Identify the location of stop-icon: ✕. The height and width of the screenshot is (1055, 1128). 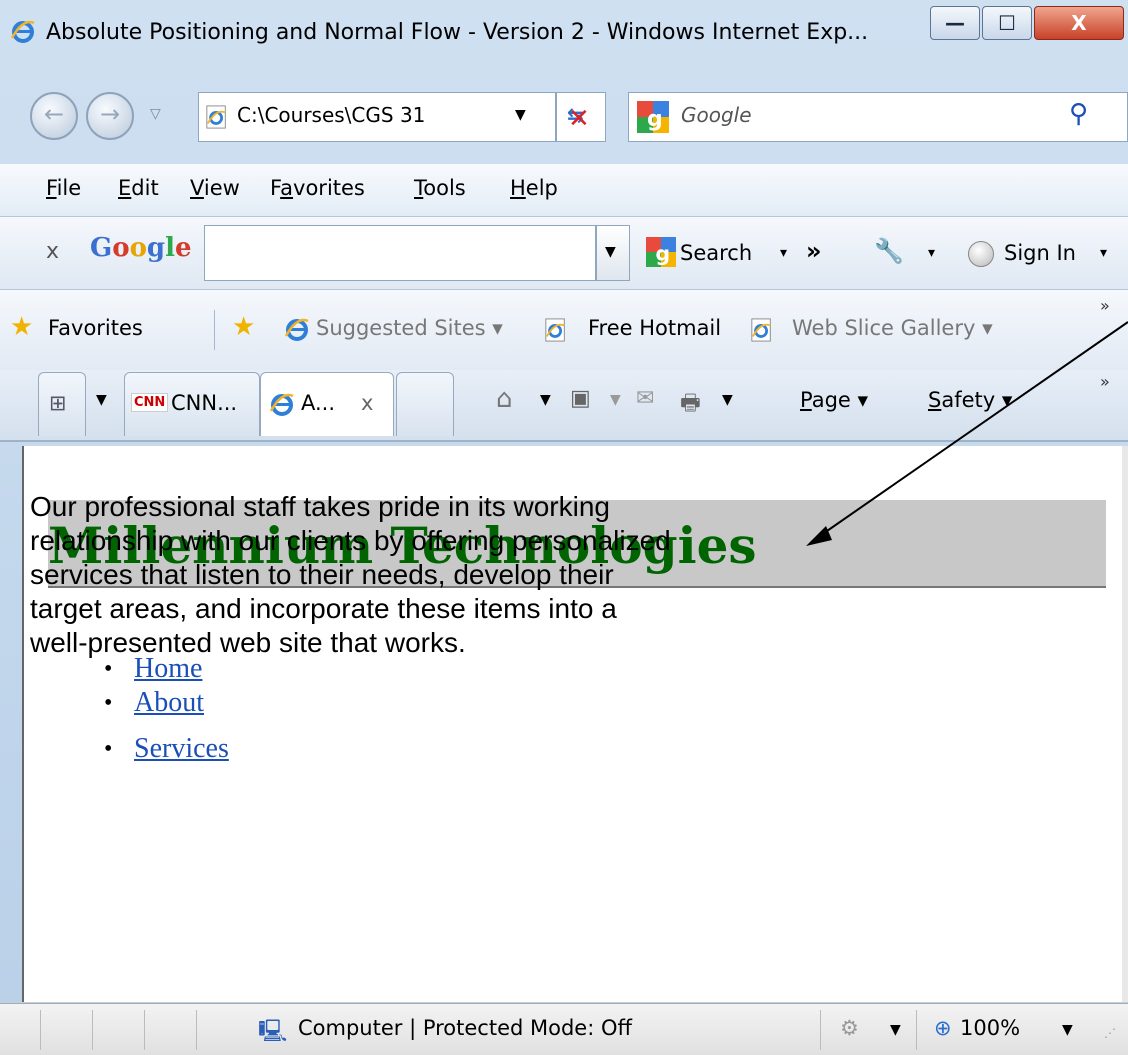
(579, 119).